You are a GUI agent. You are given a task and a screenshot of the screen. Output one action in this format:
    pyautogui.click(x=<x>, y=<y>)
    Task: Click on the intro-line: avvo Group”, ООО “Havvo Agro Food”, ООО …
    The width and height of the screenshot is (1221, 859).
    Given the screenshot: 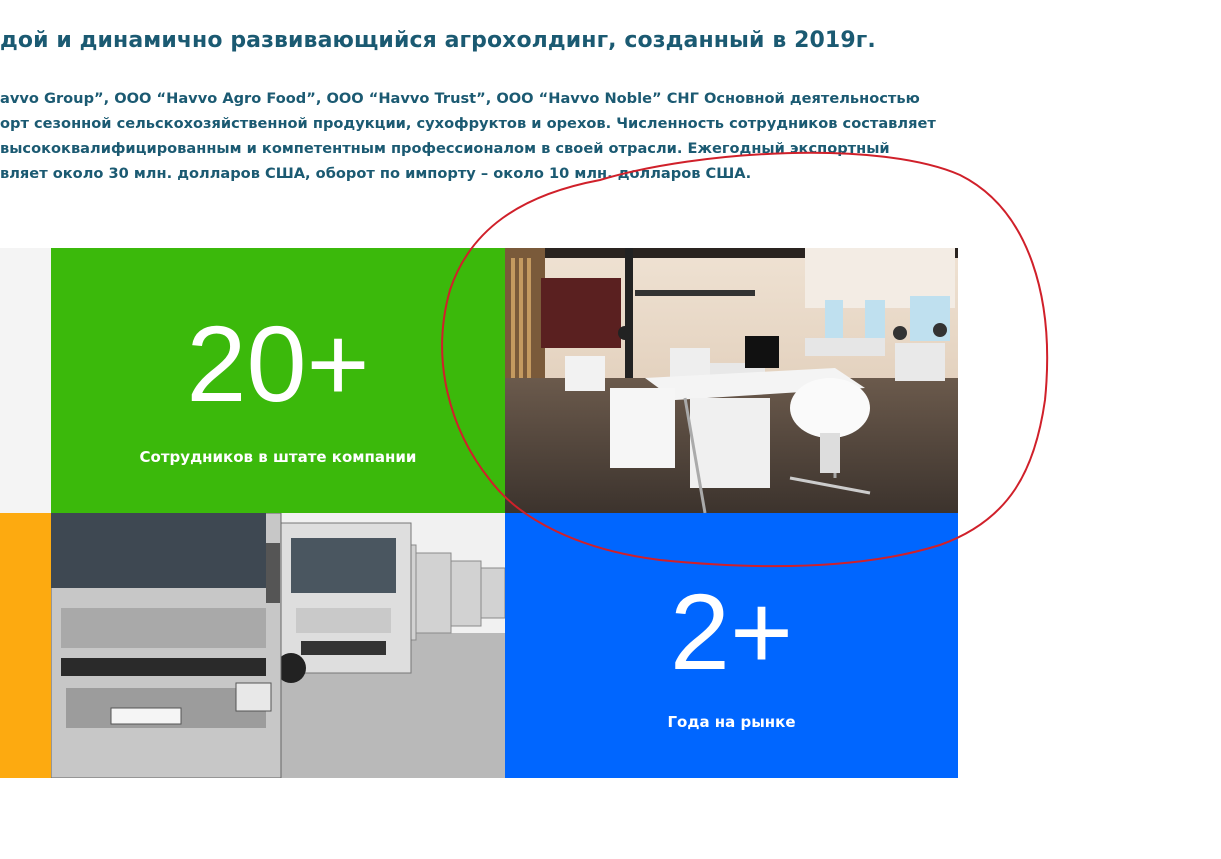 What is the action you would take?
    pyautogui.click(x=460, y=98)
    